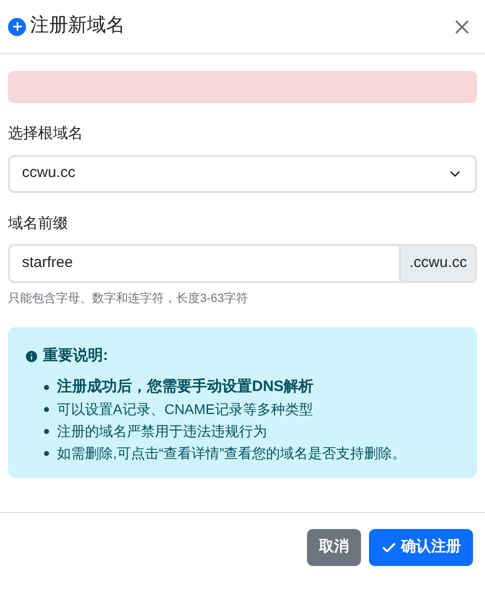 Image resolution: width=485 pixels, height=592 pixels. Describe the element at coordinates (77, 26) in the screenshot. I see `dialog-title: 注册新域名` at that location.